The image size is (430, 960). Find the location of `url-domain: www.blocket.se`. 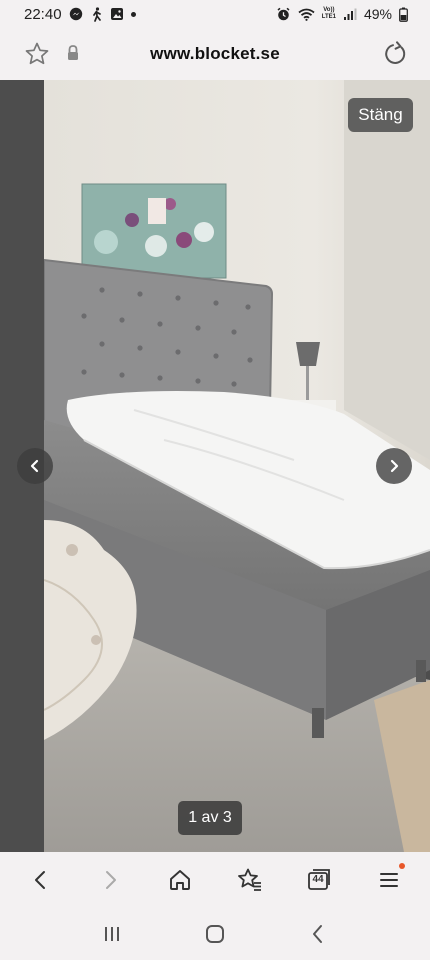

url-domain: www.blocket.se is located at coordinates (215, 54).